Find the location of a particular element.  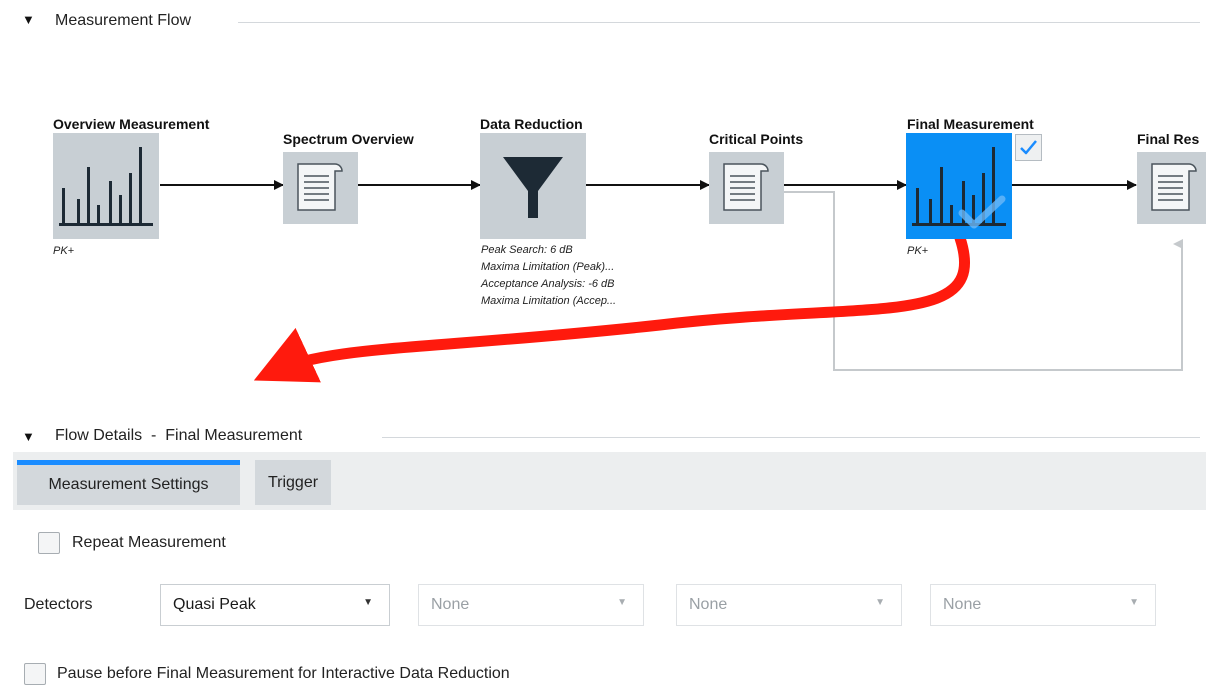

checkmark-icon is located at coordinates (1028, 147).